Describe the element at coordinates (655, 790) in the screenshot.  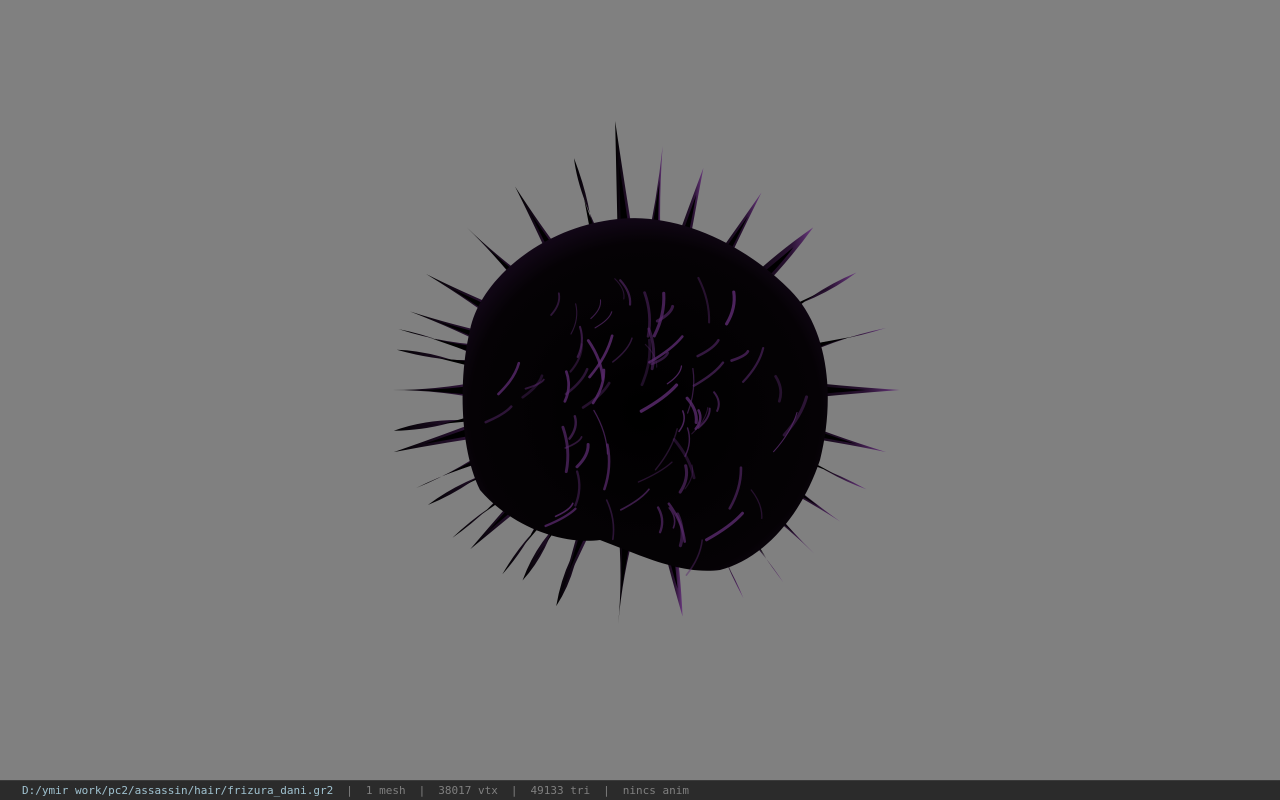
I see `animation-status-label: nincs anim` at that location.